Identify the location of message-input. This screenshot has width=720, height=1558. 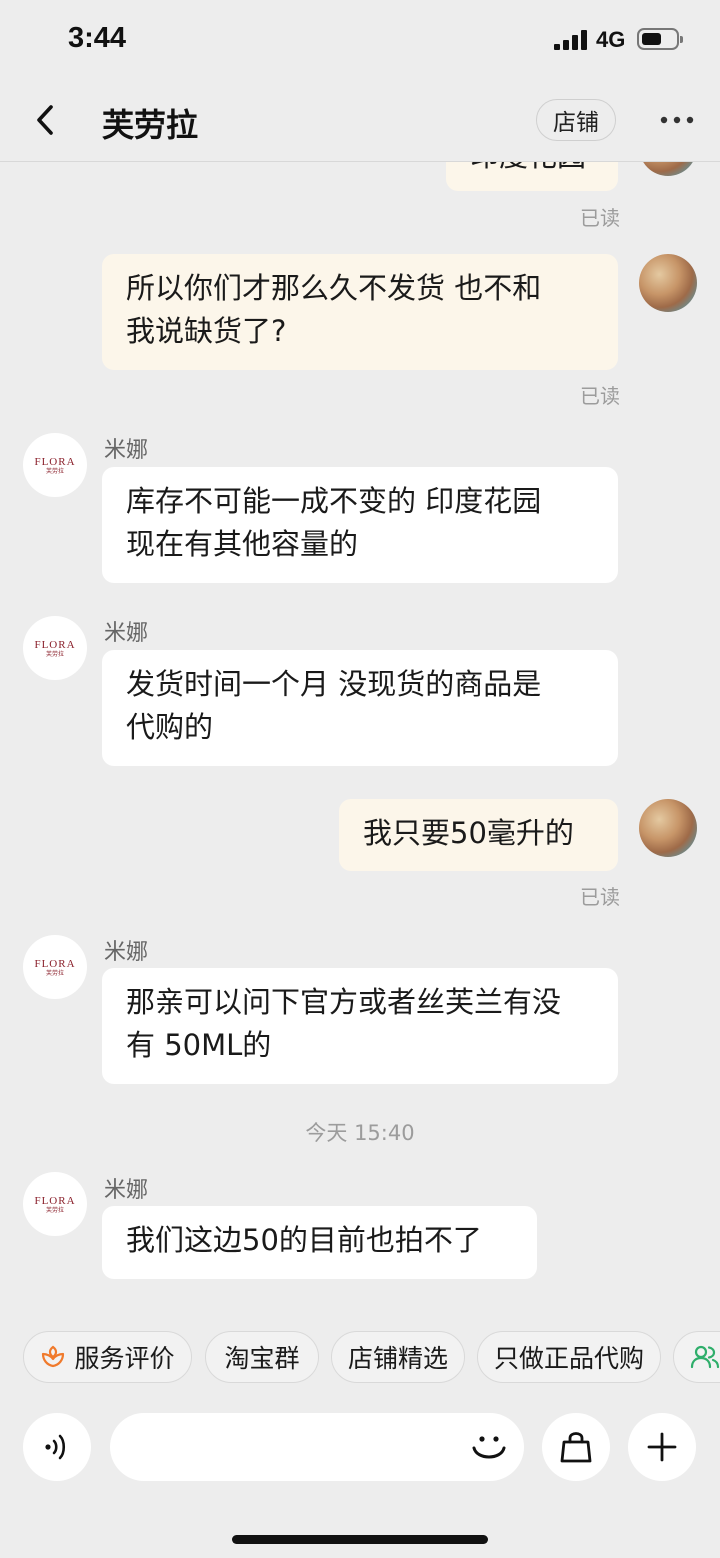
(317, 1447).